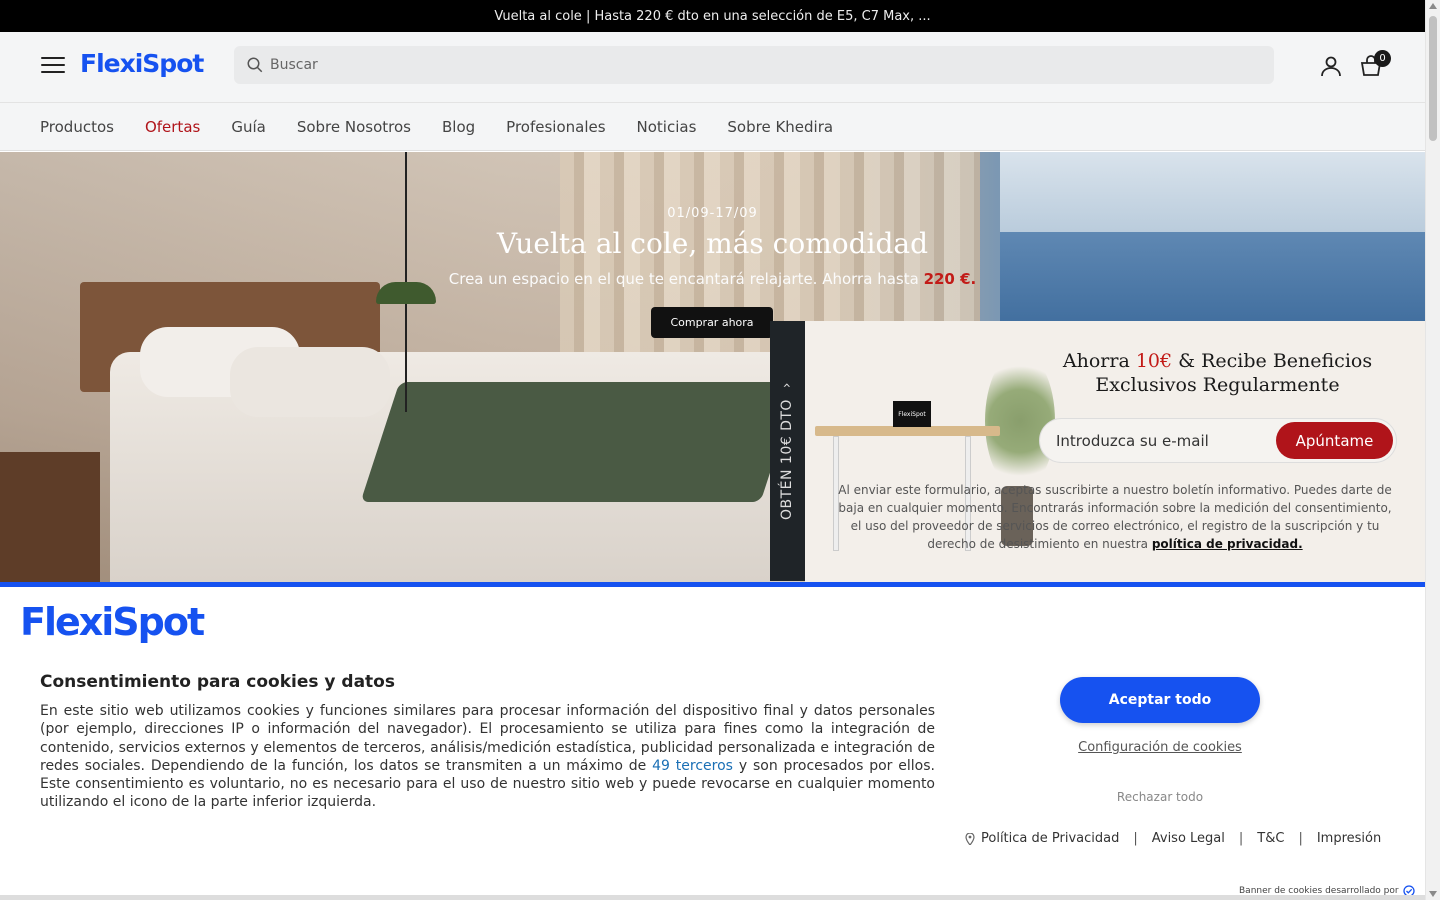 This screenshot has height=900, width=1440. What do you see at coordinates (1270, 838) in the screenshot?
I see `footer-link-terms: T&C` at bounding box center [1270, 838].